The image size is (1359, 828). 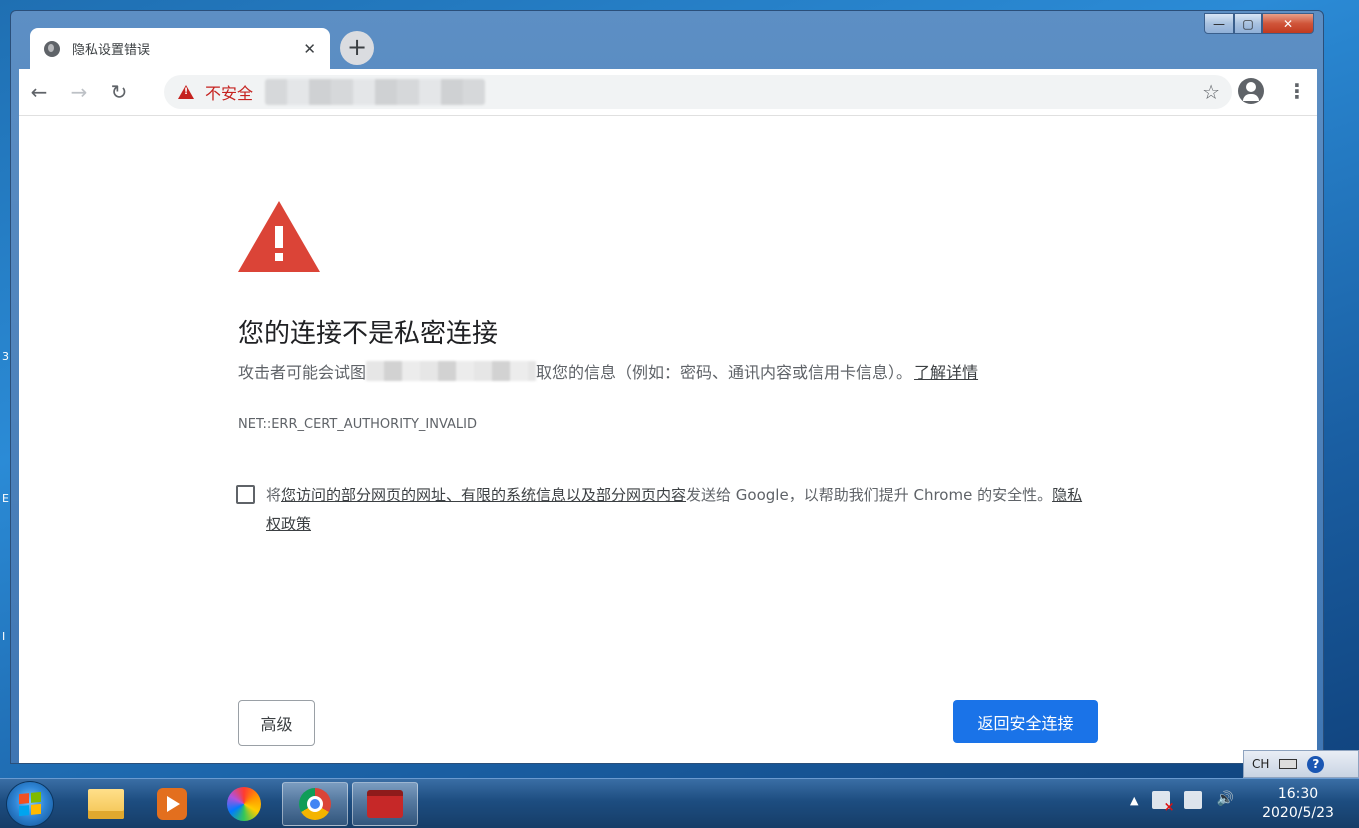 What do you see at coordinates (869, 495) in the screenshot?
I see `checkbox-text-post: 发送给 Google，以帮助我们提升 Chrome 的安全性。` at bounding box center [869, 495].